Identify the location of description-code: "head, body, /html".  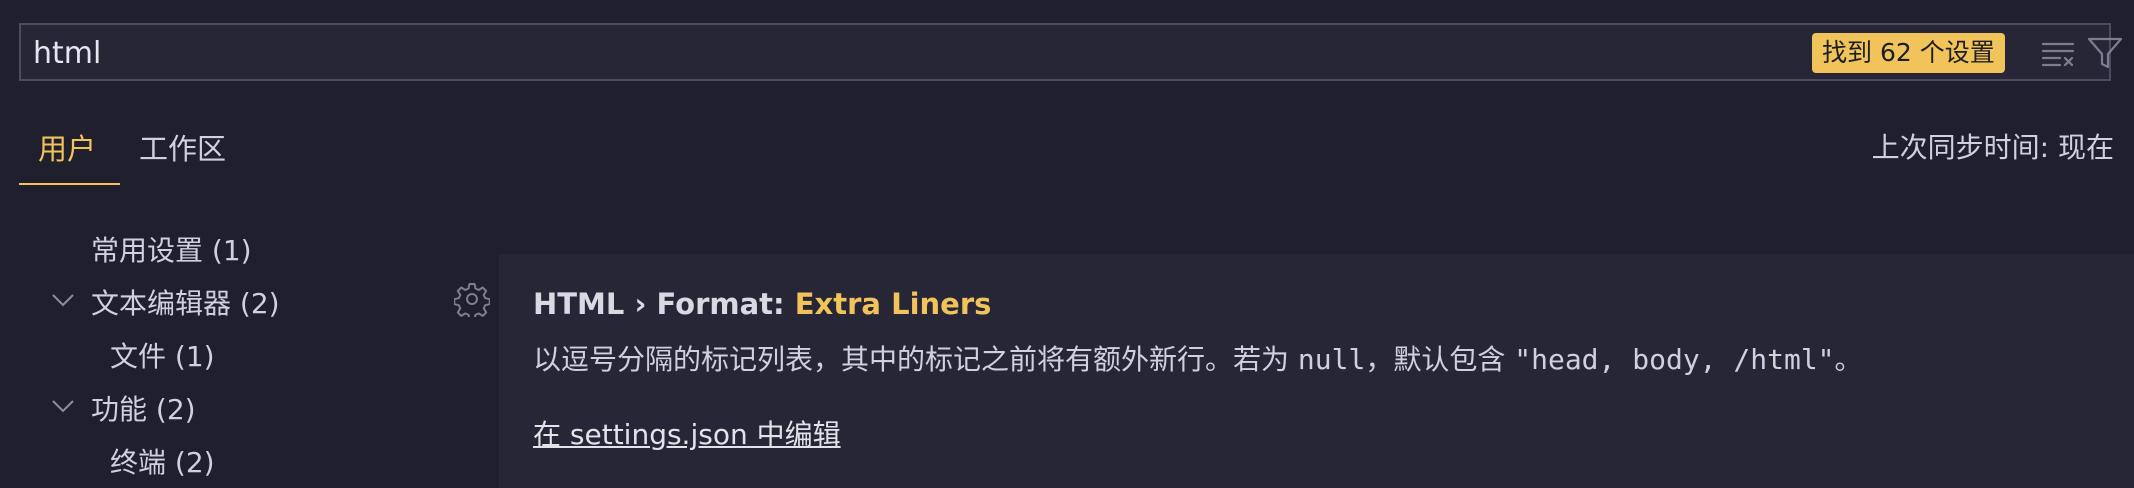
(1674, 359).